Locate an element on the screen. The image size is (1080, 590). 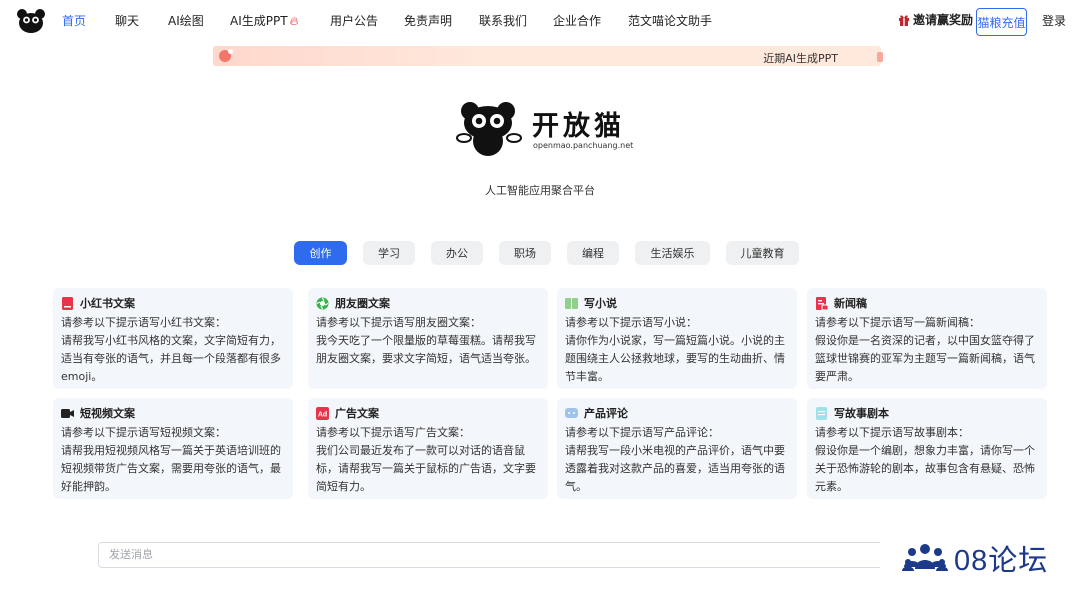
tab-kids-education: 儿童教育 is located at coordinates (762, 253).